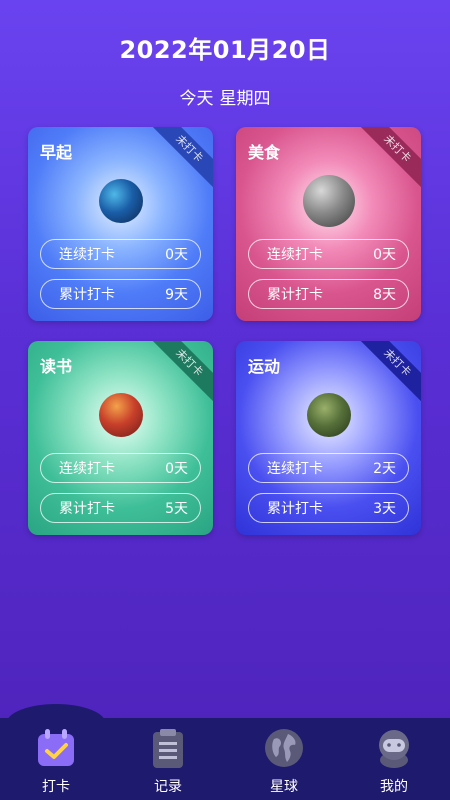 The width and height of the screenshot is (450, 800). Describe the element at coordinates (168, 748) in the screenshot. I see `clipboard-icon` at that location.